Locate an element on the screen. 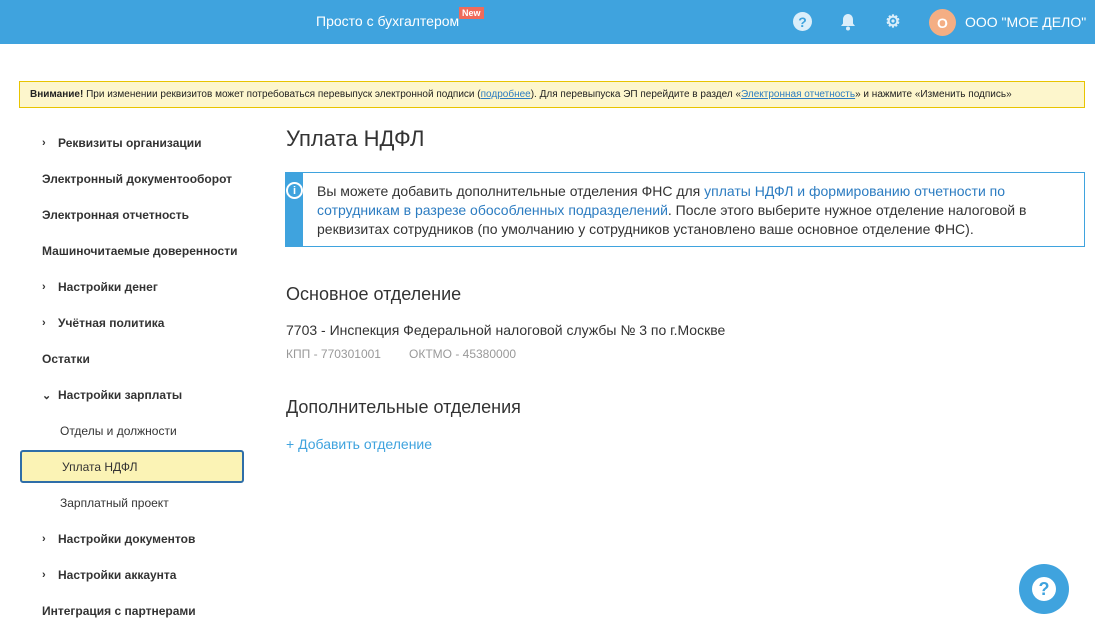  info-icon: i is located at coordinates (294, 190).